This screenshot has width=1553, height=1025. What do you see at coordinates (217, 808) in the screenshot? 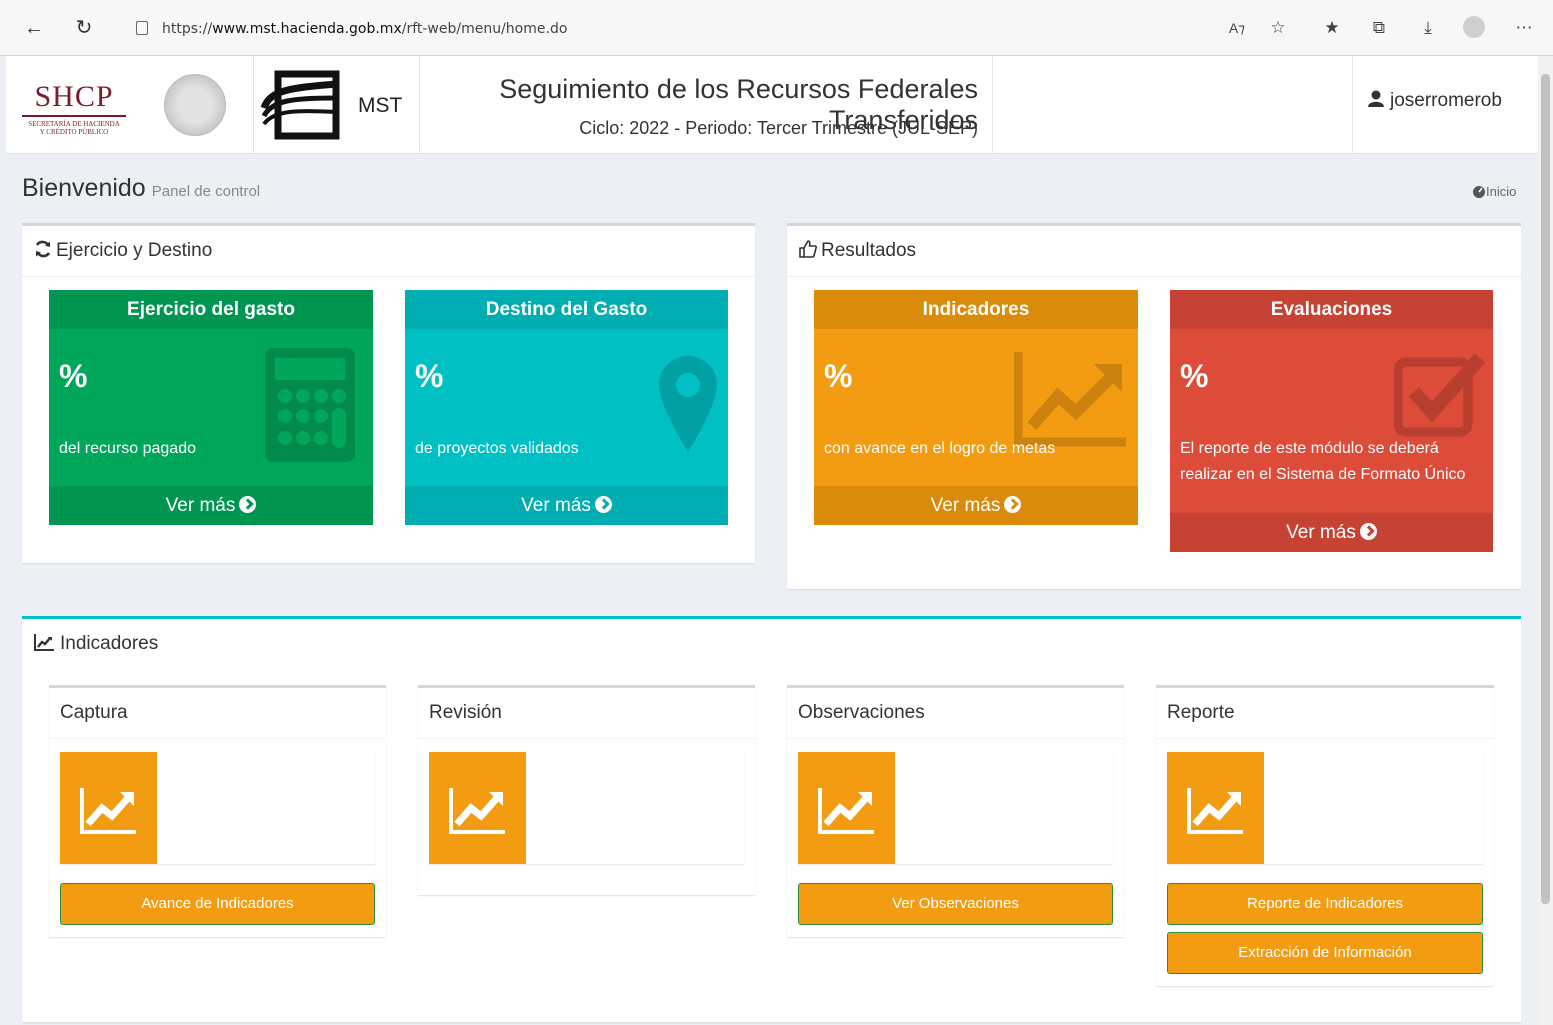
I see `captura-info-box` at bounding box center [217, 808].